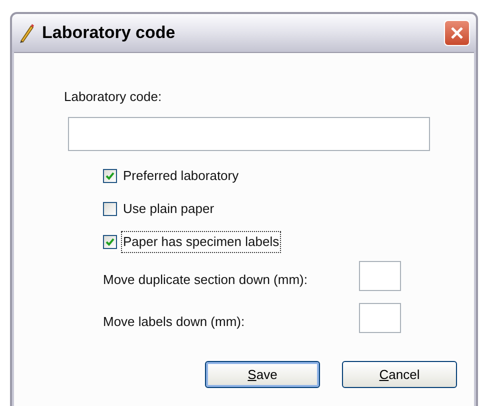 The width and height of the screenshot is (480, 406). I want to click on pencil-icon, so click(27, 33).